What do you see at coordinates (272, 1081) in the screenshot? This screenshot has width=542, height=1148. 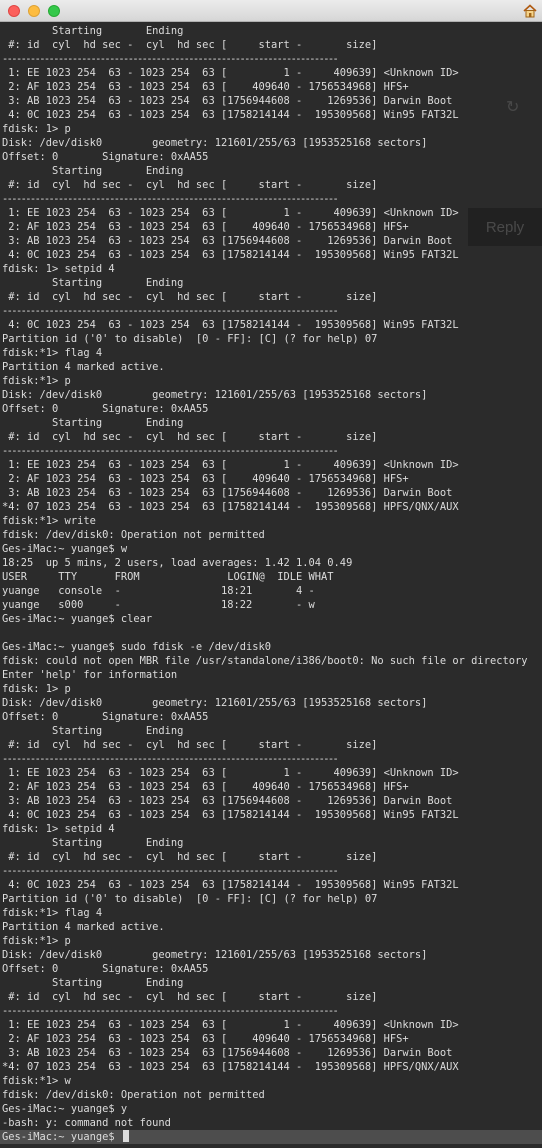 I see `terminal-line: fdisk:*1> w` at bounding box center [272, 1081].